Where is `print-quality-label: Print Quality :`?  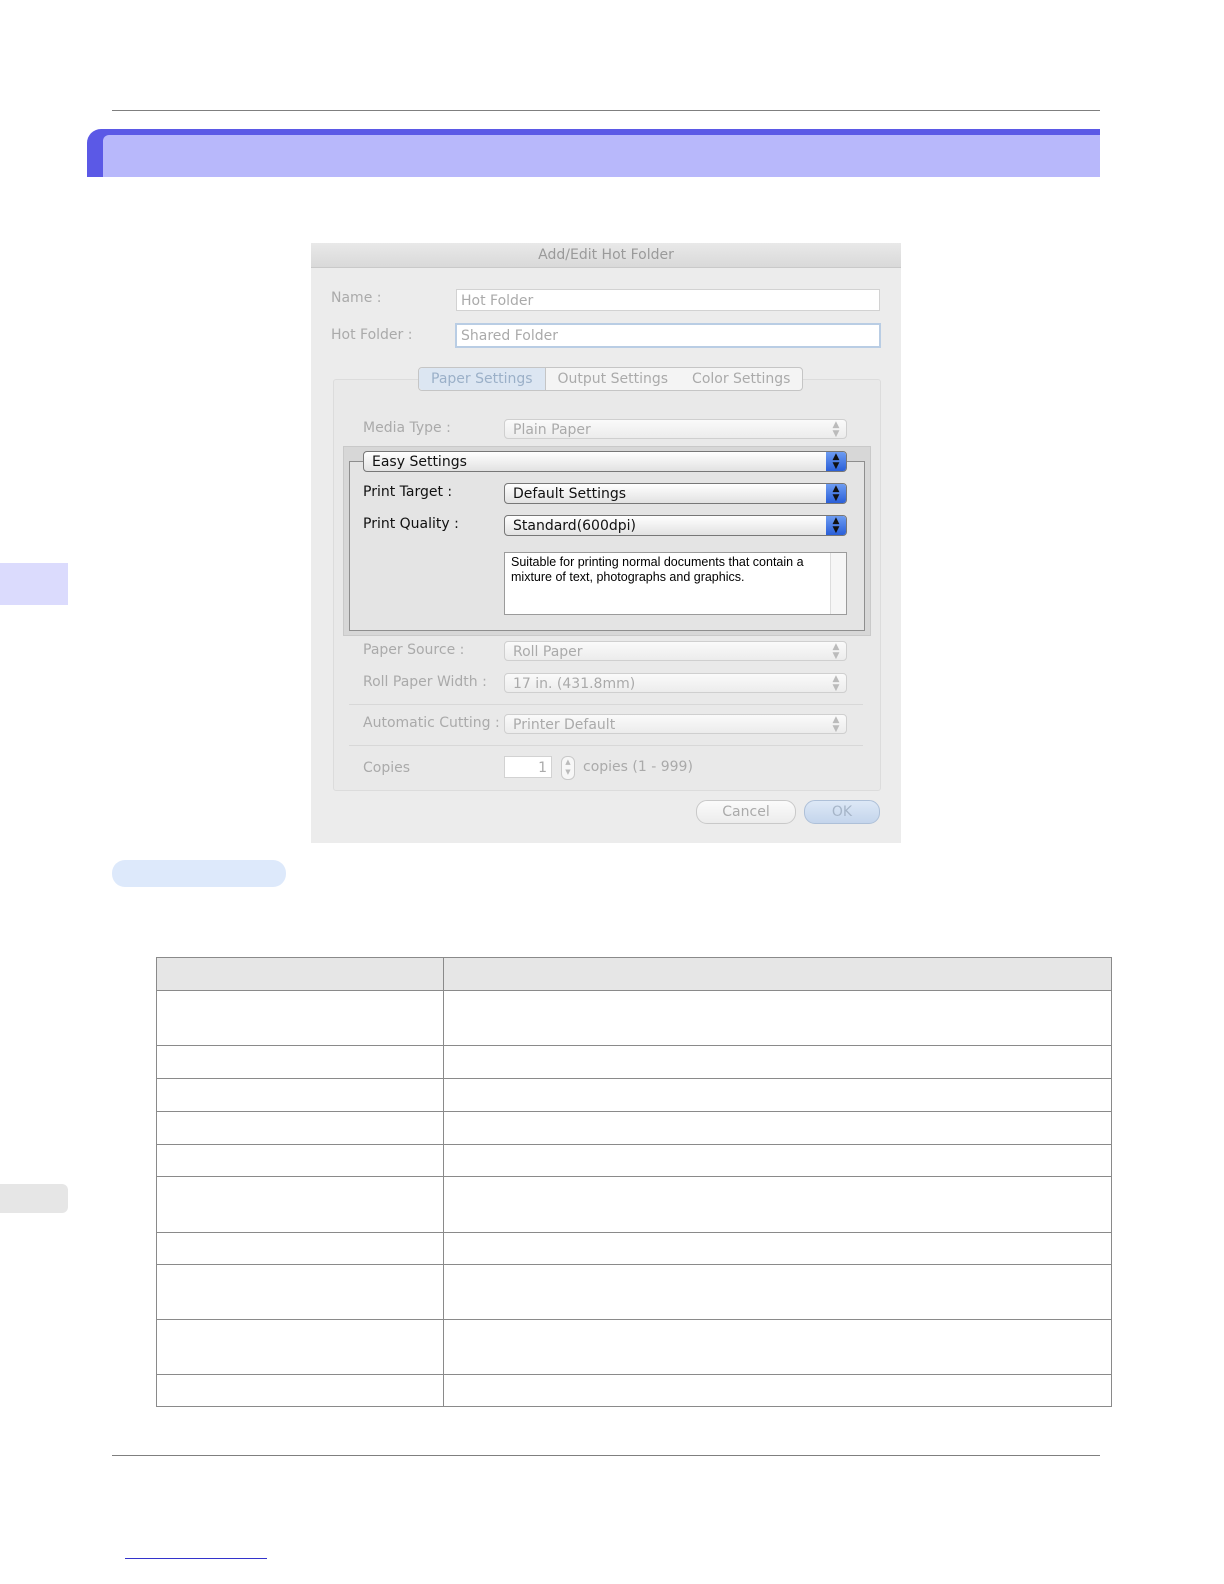 print-quality-label: Print Quality : is located at coordinates (411, 524).